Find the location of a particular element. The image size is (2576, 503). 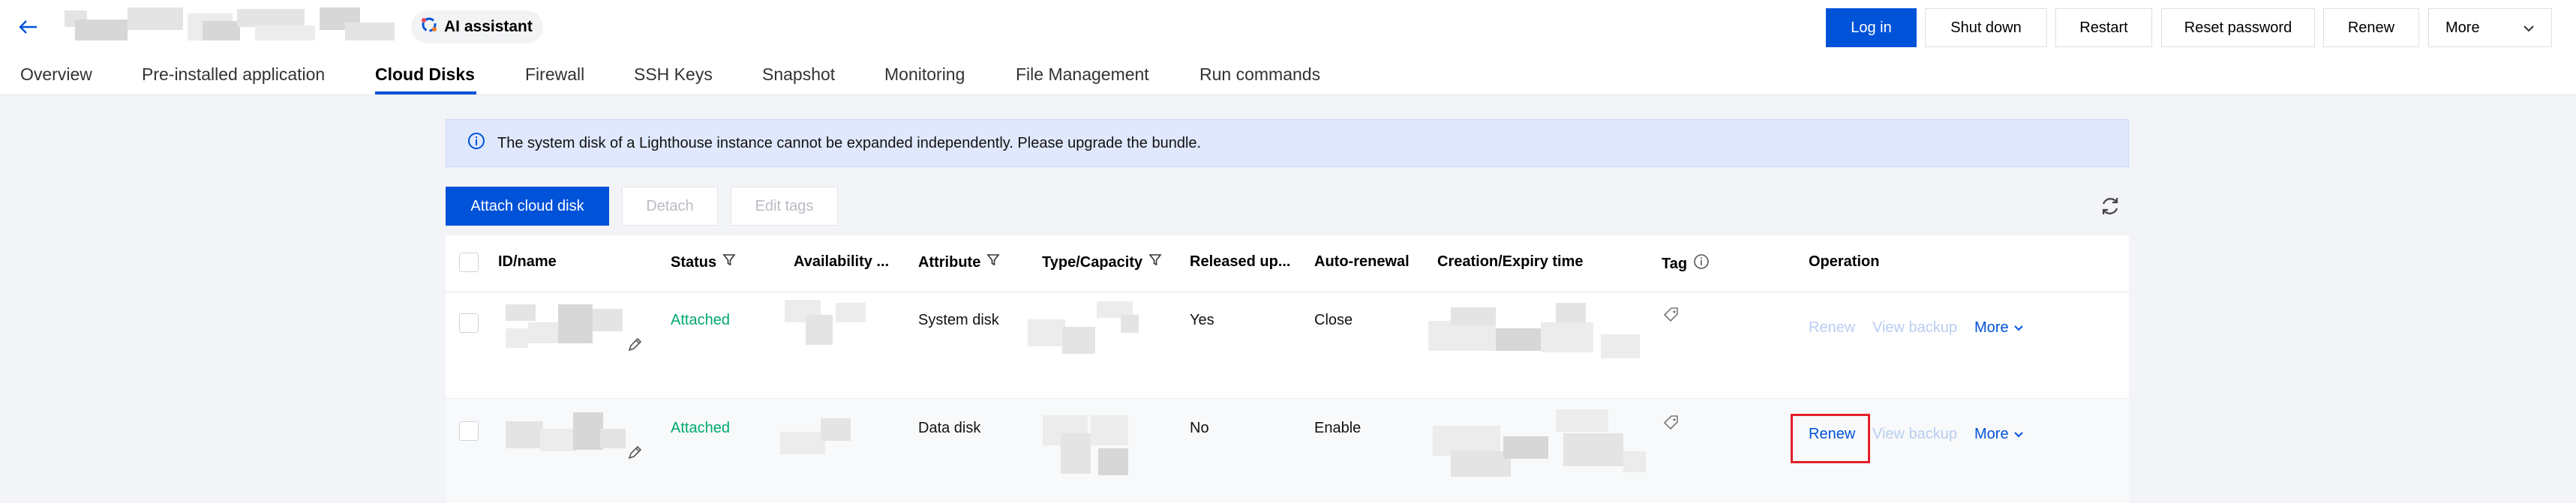

col-attribute-label: Attribute is located at coordinates (949, 262).